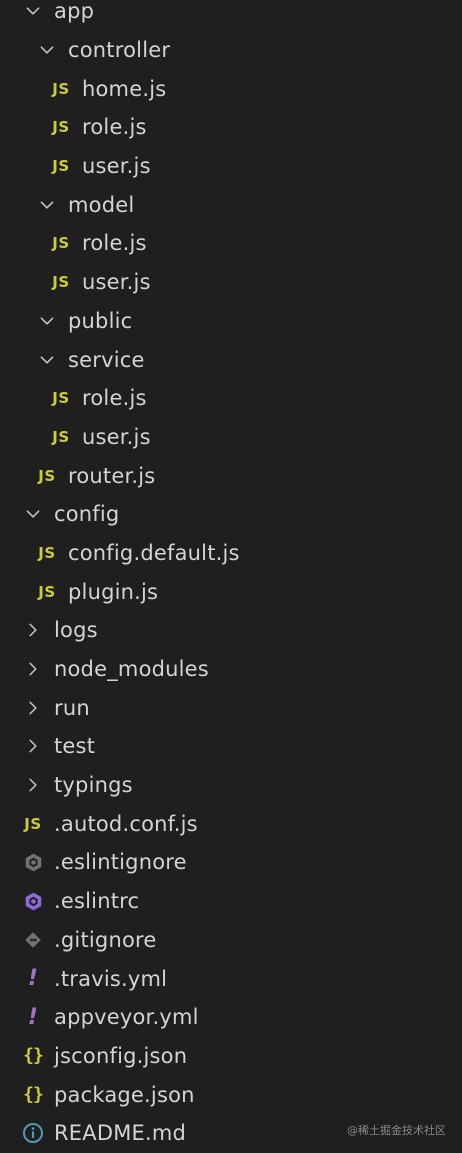 The width and height of the screenshot is (462, 1153). What do you see at coordinates (124, 88) in the screenshot?
I see `item-label: home.js` at bounding box center [124, 88].